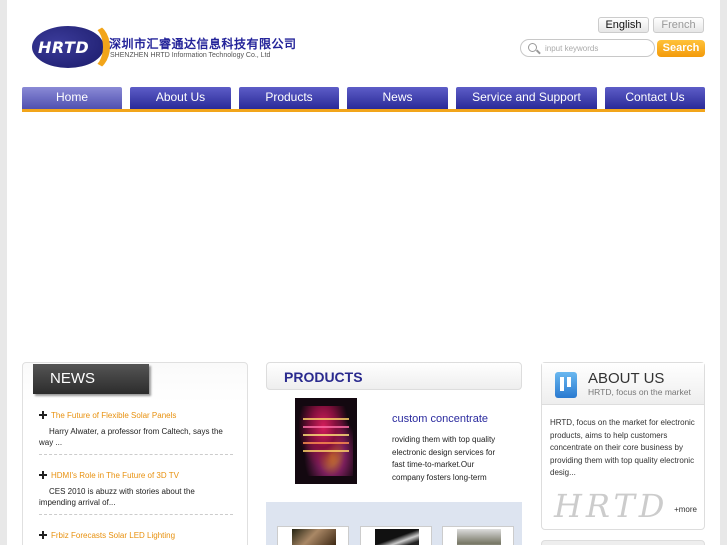  I want to click on nav-service-support: Service and Support, so click(526, 98).